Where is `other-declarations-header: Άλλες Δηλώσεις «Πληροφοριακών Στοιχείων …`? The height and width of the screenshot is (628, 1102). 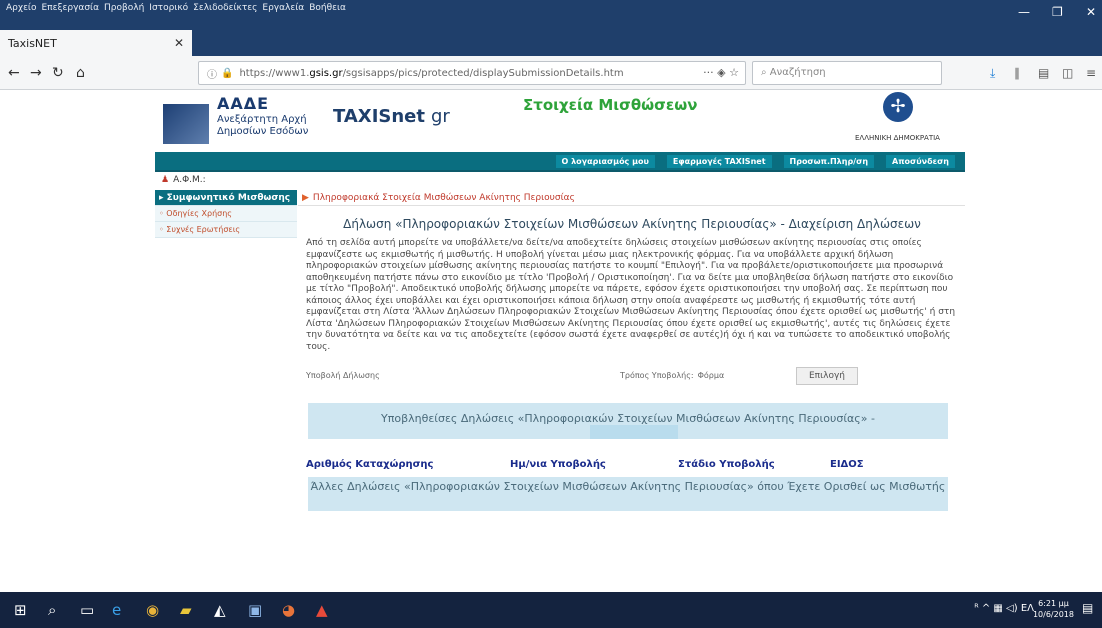
other-declarations-header: Άλλες Δηλώσεις «Πληροφοριακών Στοιχείων … is located at coordinates (628, 494).